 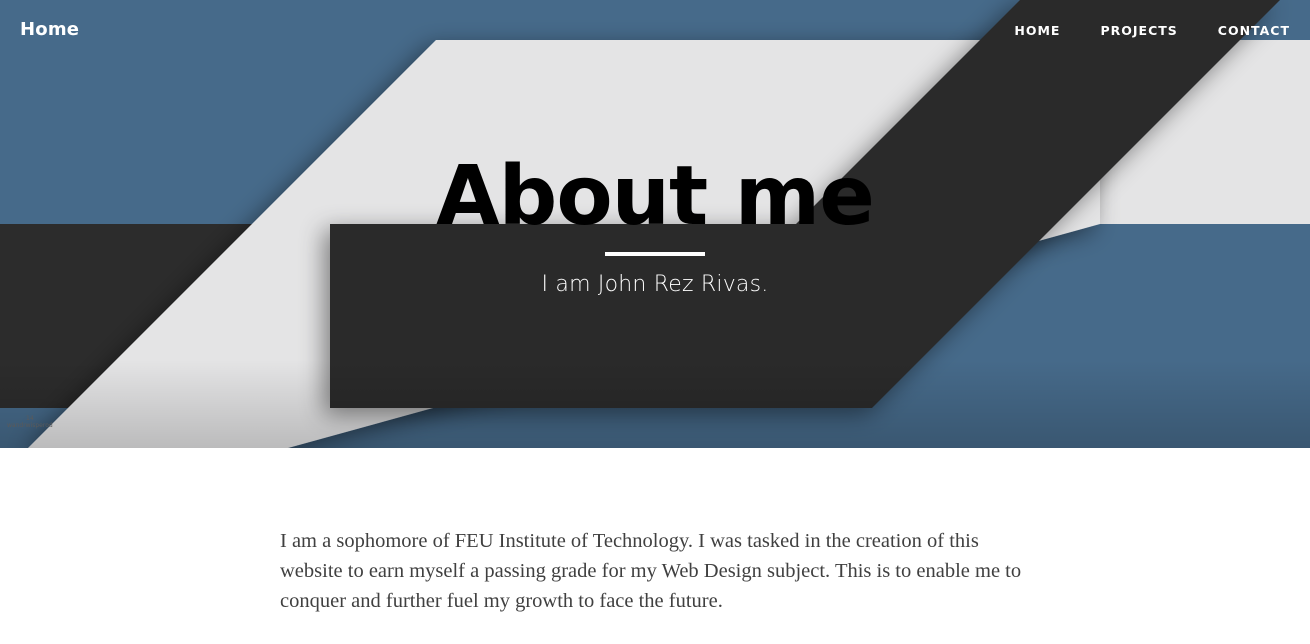 What do you see at coordinates (30, 425) in the screenshot?
I see `watermark-line-2: wandrwisperod` at bounding box center [30, 425].